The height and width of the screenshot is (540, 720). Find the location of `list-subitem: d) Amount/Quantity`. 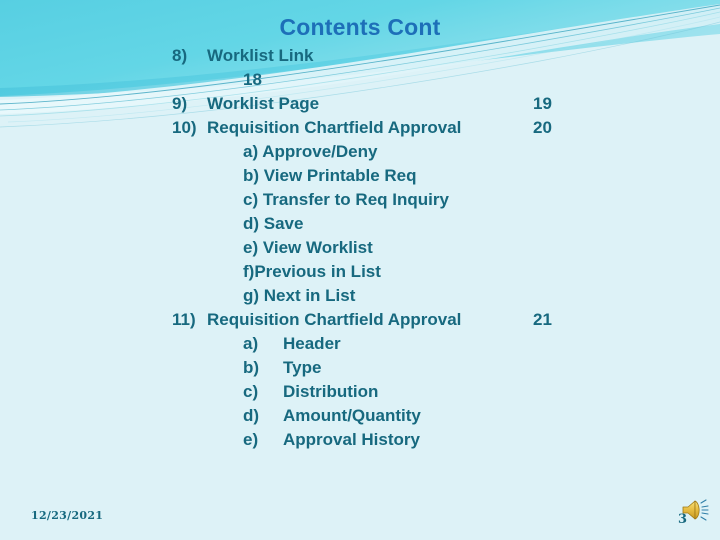

list-subitem: d) Amount/Quantity is located at coordinates (360, 416).